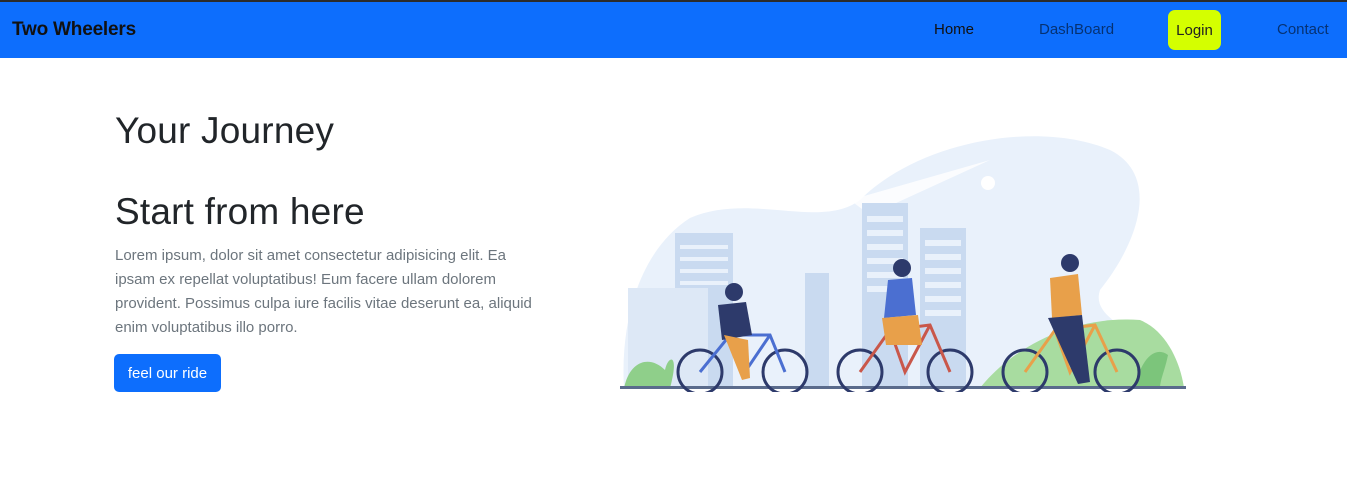 Image resolution: width=1347 pixels, height=477 pixels. What do you see at coordinates (1303, 29) in the screenshot?
I see `nav-link-contact: Contact` at bounding box center [1303, 29].